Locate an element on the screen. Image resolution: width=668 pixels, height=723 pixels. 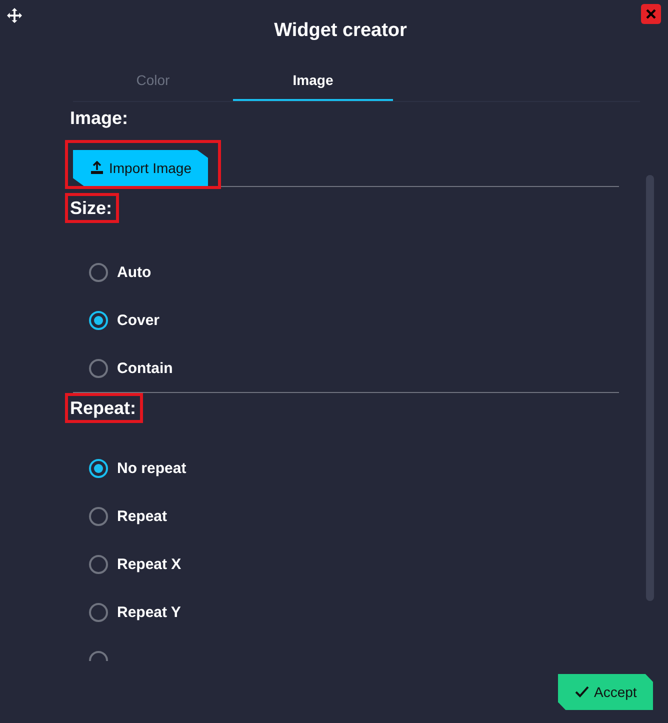
option-label: Auto is located at coordinates (134, 272).